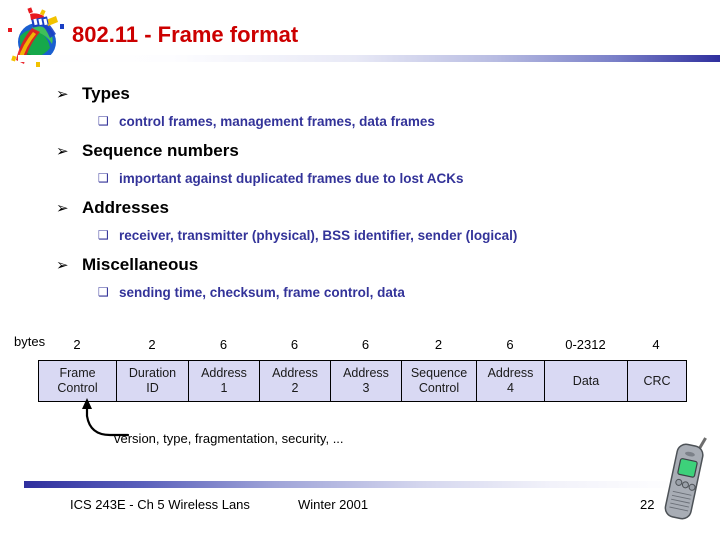 The height and width of the screenshot is (540, 720). Describe the element at coordinates (439, 373) in the screenshot. I see `frame-field-label-line1: Sequence` at that location.